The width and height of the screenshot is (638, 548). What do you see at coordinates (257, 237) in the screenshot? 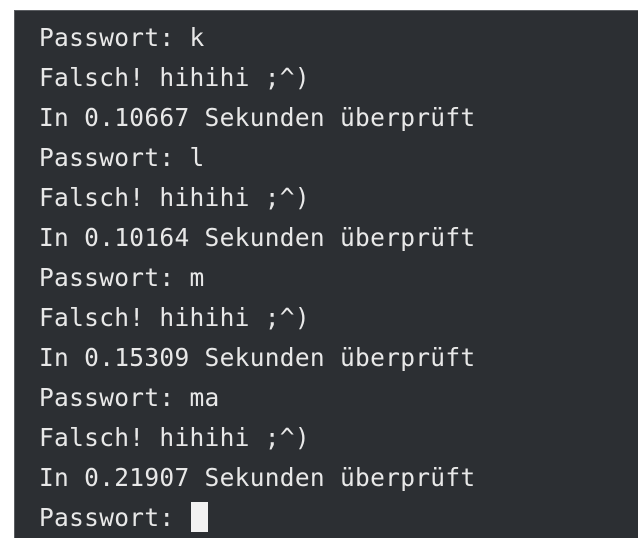
I see `terminal-line: In 0.10164 Sekunden überprüft` at bounding box center [257, 237].